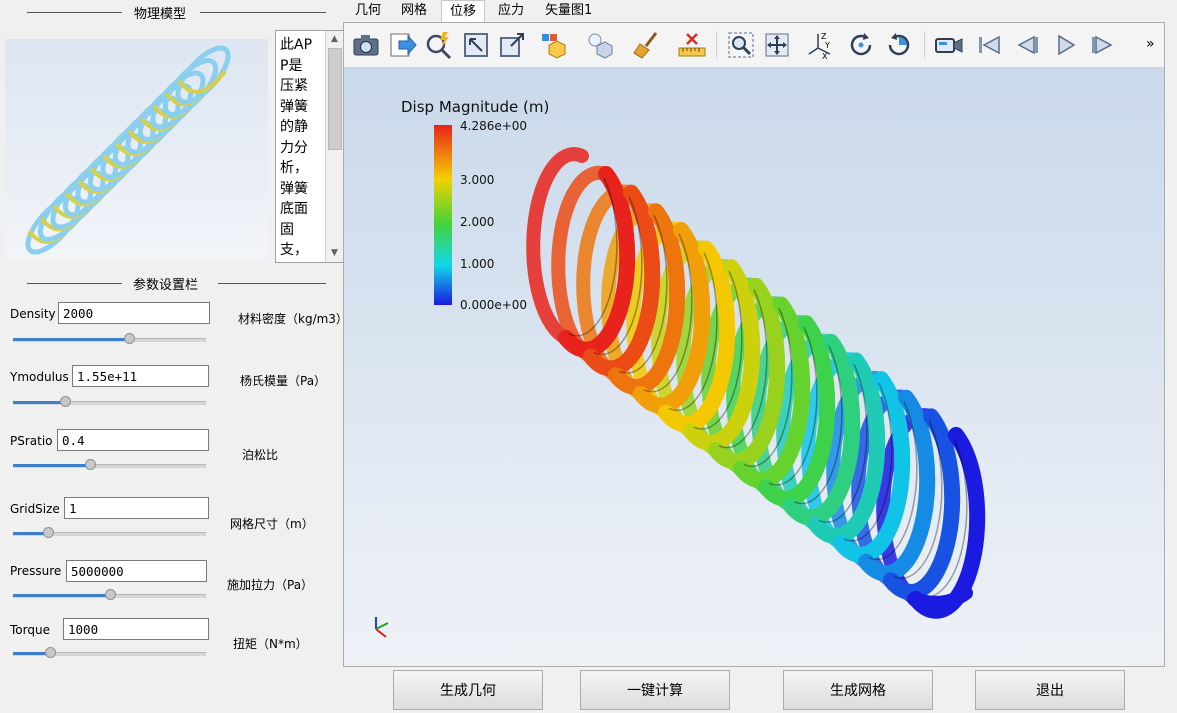  What do you see at coordinates (477, 180) in the screenshot?
I see `legend-tick-3: 3.000` at bounding box center [477, 180].